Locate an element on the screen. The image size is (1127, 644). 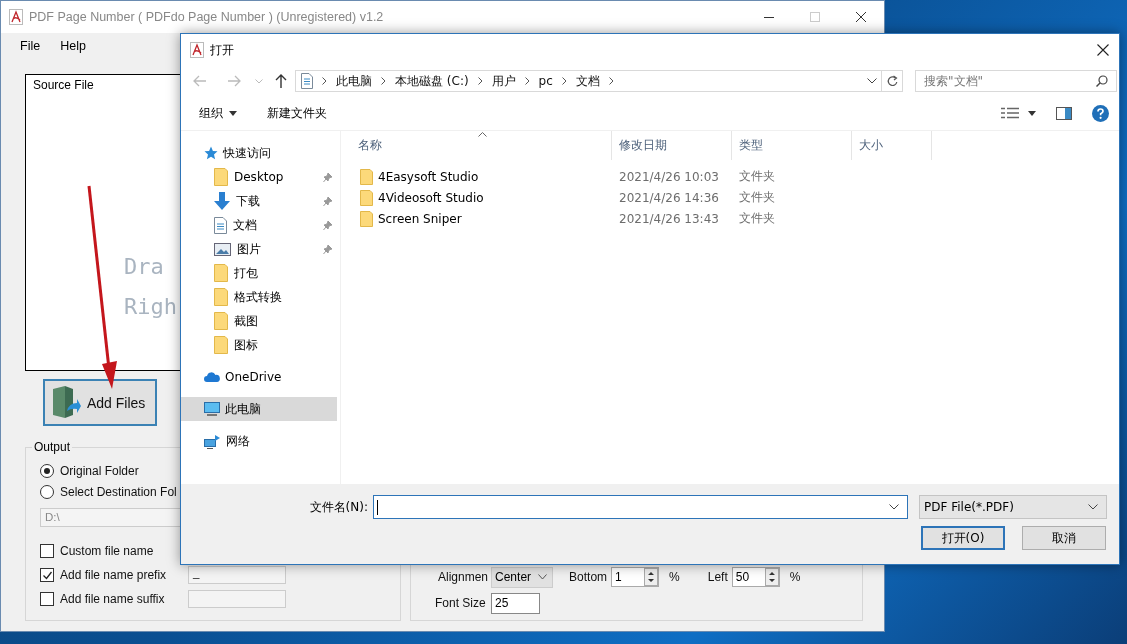
font-size-field: 25 is located at coordinates (515, 603).